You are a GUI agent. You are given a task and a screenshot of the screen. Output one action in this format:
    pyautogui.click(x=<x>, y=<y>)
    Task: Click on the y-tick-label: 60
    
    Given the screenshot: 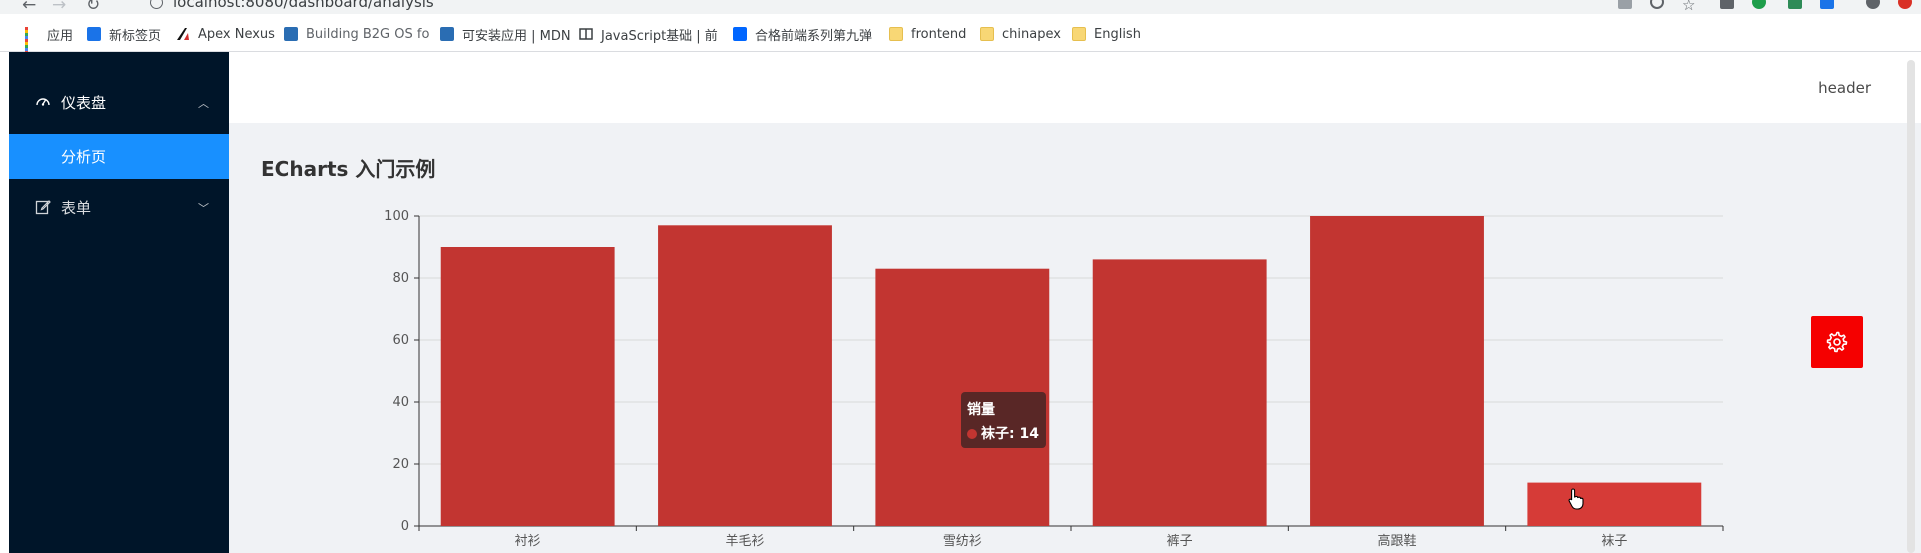 What is the action you would take?
    pyautogui.click(x=400, y=340)
    